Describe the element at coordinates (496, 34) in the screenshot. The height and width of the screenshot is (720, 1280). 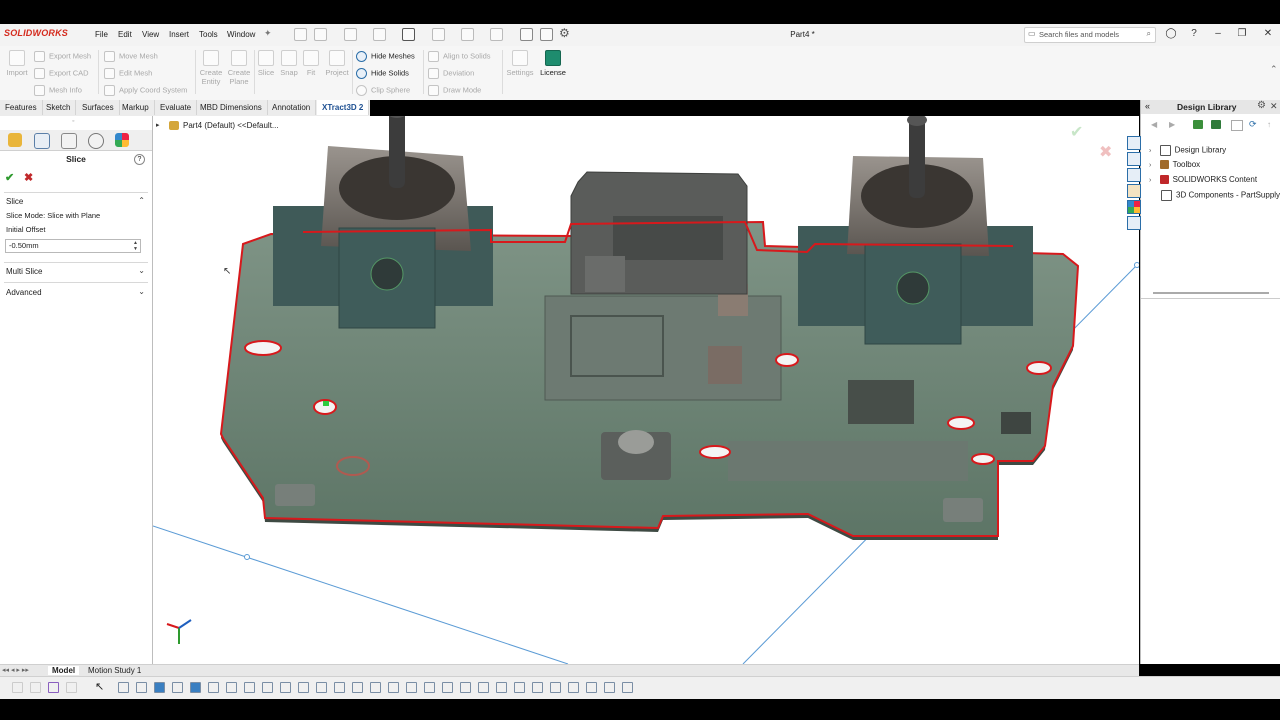
I see `select-icon` at that location.